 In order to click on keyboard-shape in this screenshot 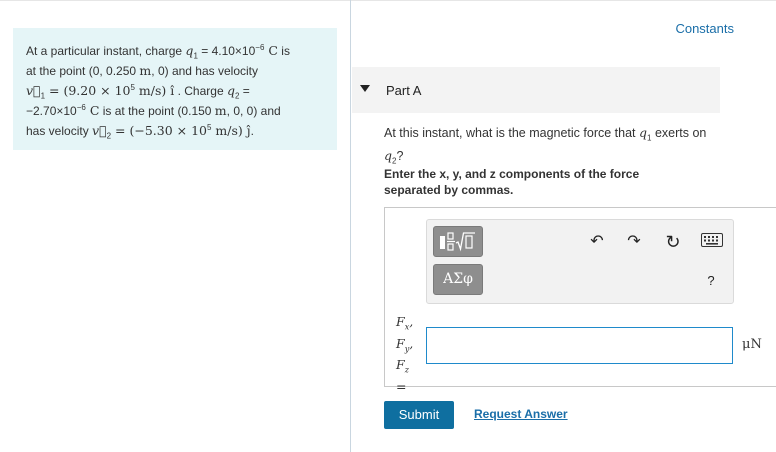, I will do `click(712, 240)`.